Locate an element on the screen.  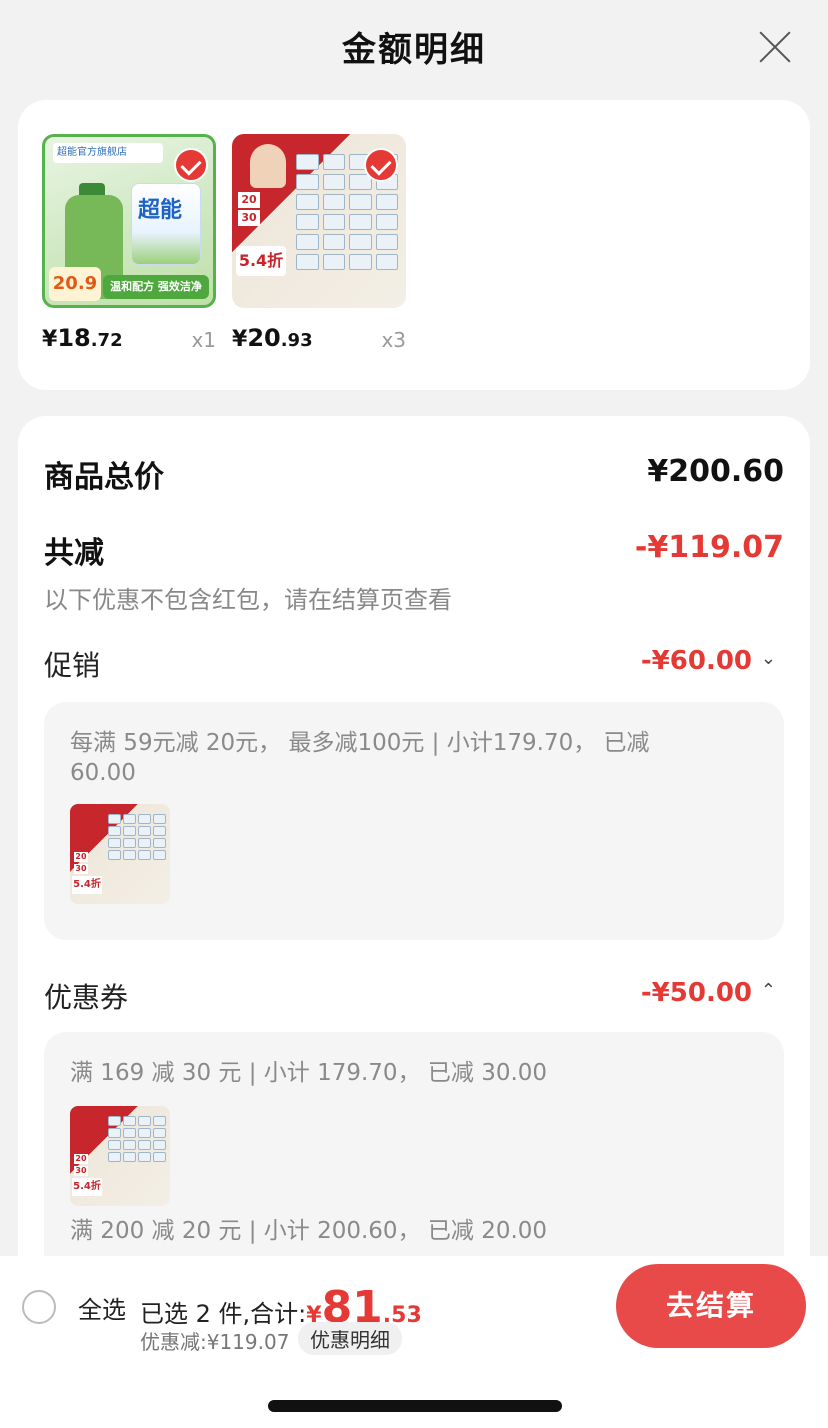
page-title: 金额明细 is located at coordinates (414, 50).